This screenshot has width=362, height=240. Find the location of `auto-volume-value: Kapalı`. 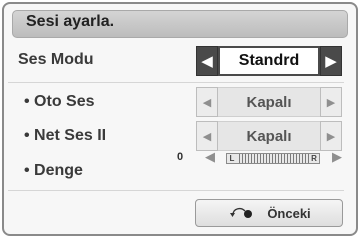

auto-volume-value: Kapalı is located at coordinates (269, 102).